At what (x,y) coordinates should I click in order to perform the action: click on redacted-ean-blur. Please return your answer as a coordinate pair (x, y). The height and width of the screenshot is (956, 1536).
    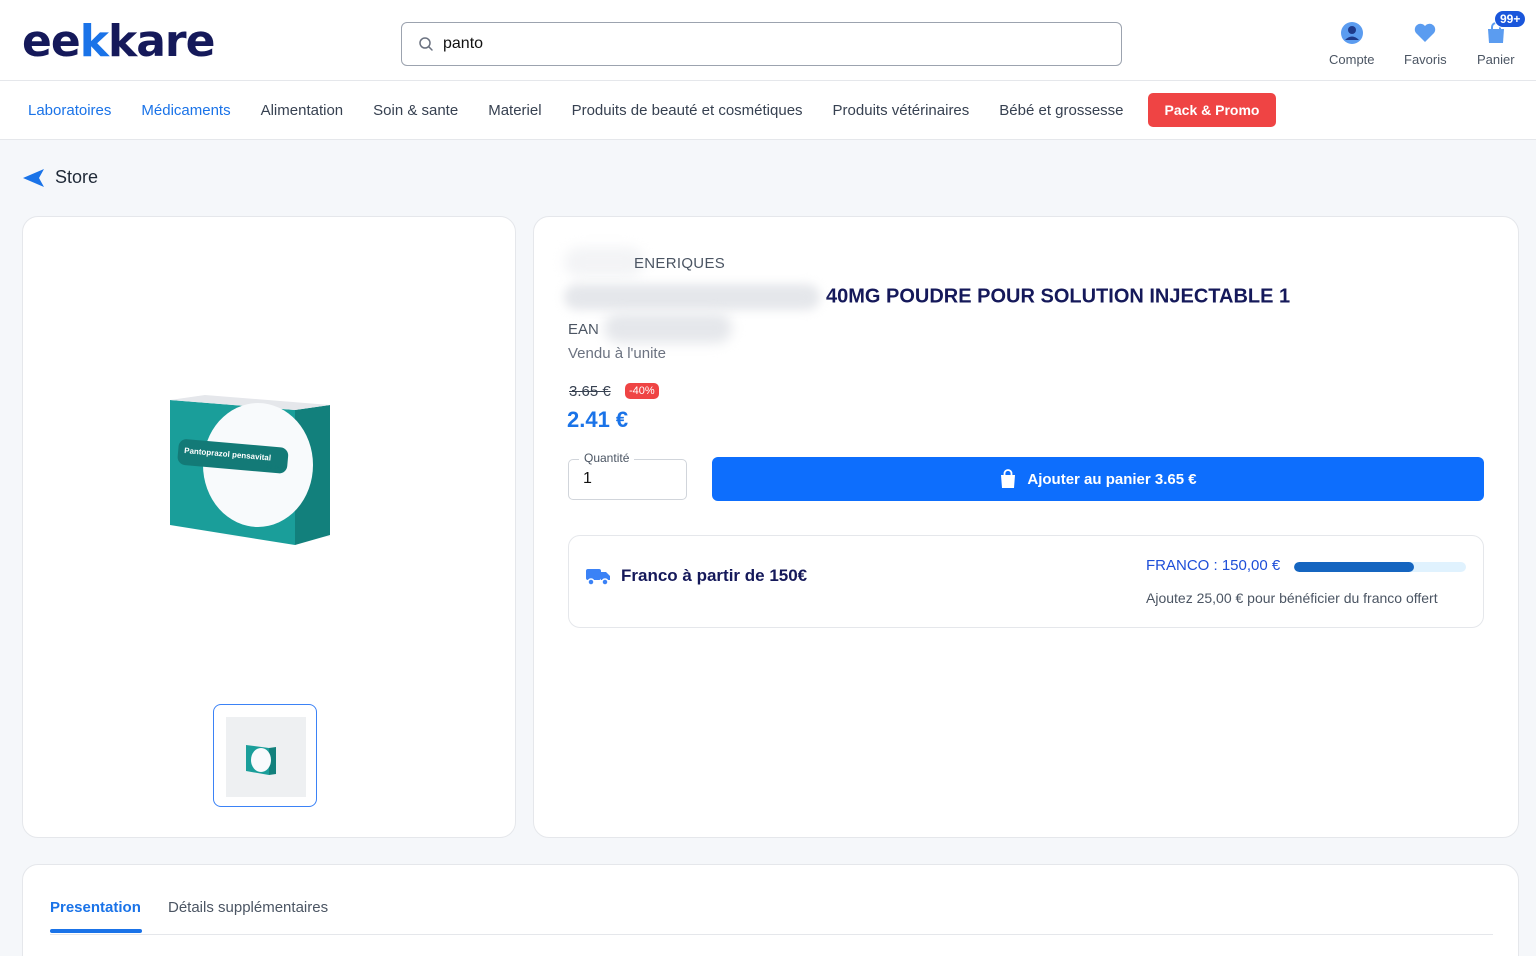
    Looking at the image, I should click on (668, 328).